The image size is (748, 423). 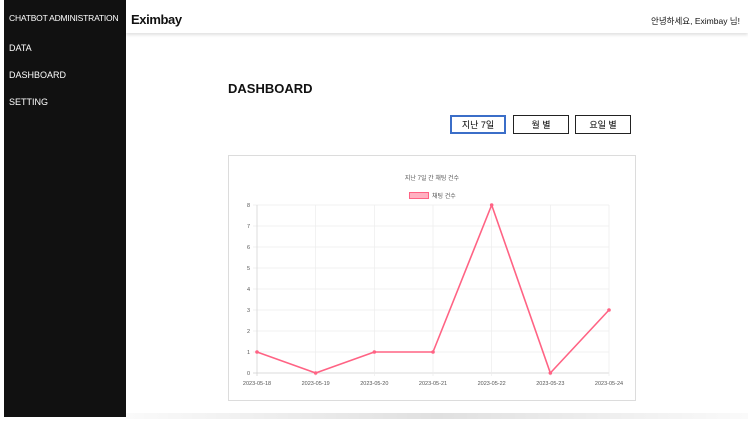 I want to click on x-tick-label: 2023-05-21, so click(x=433, y=384).